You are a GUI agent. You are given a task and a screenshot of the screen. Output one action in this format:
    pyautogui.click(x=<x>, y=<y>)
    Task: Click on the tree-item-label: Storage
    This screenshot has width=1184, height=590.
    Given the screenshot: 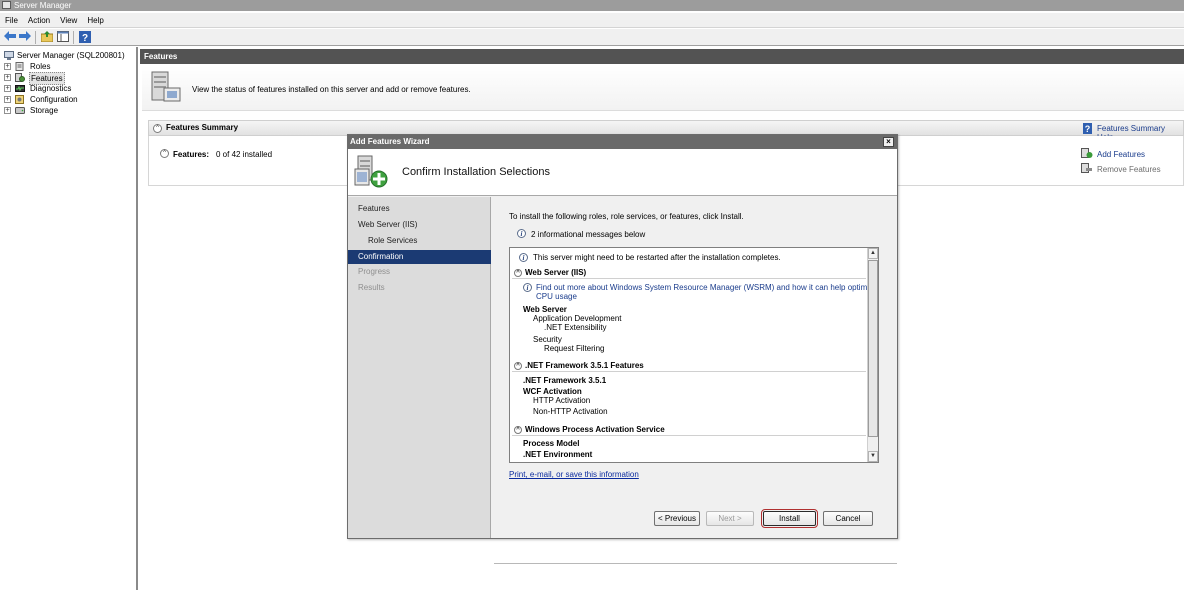 What is the action you would take?
    pyautogui.click(x=44, y=110)
    